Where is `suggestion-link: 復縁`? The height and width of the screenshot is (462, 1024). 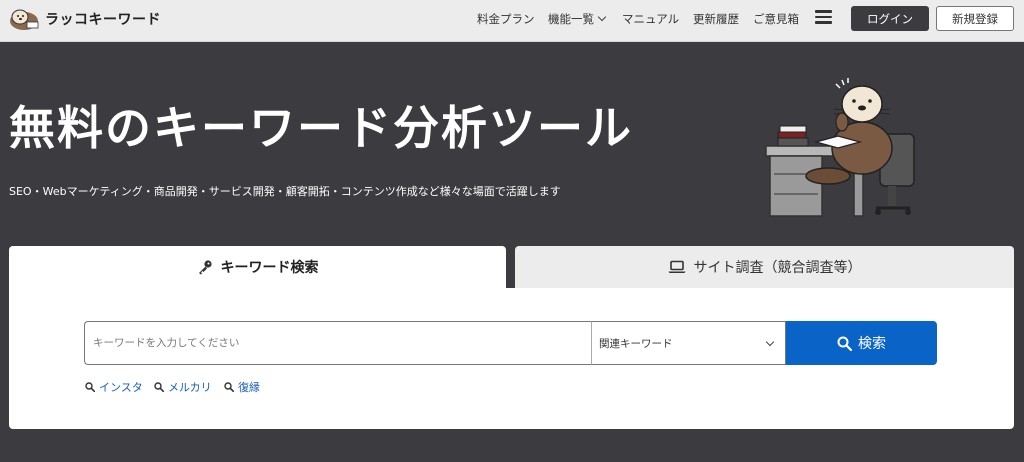 suggestion-link: 復縁 is located at coordinates (242, 387).